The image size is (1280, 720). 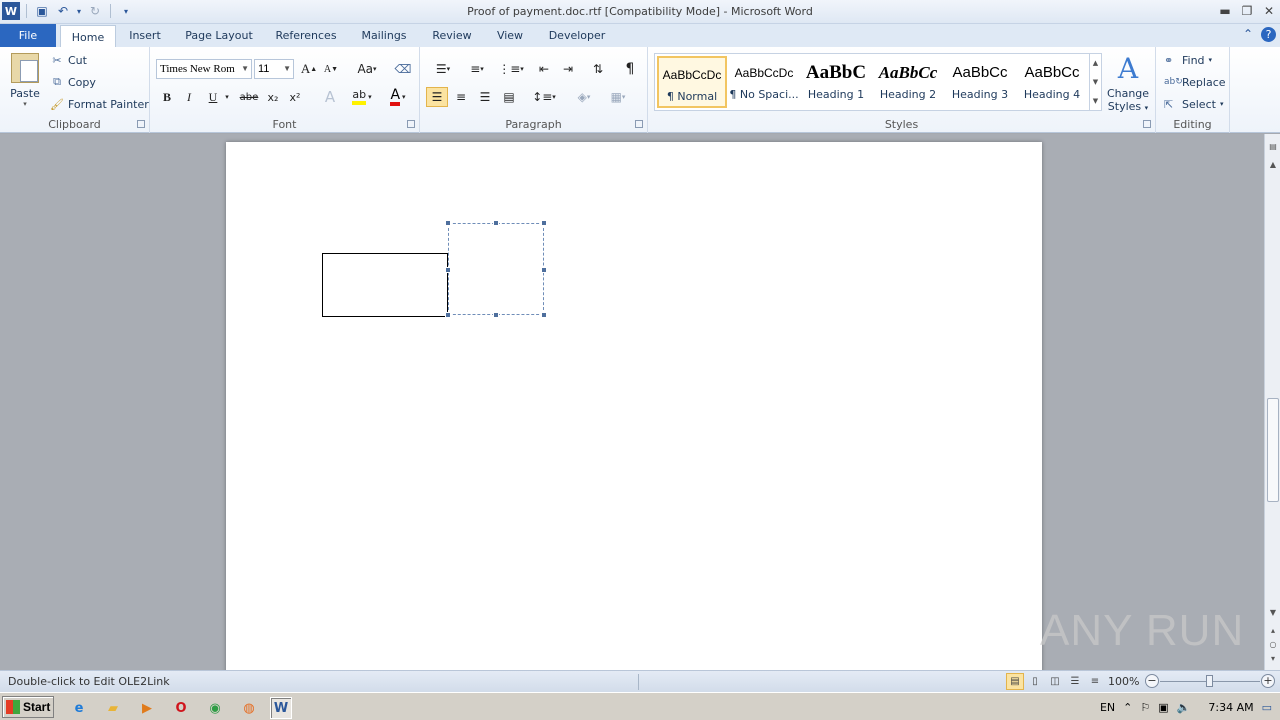 I want to click on tab-view: View, so click(x=510, y=35).